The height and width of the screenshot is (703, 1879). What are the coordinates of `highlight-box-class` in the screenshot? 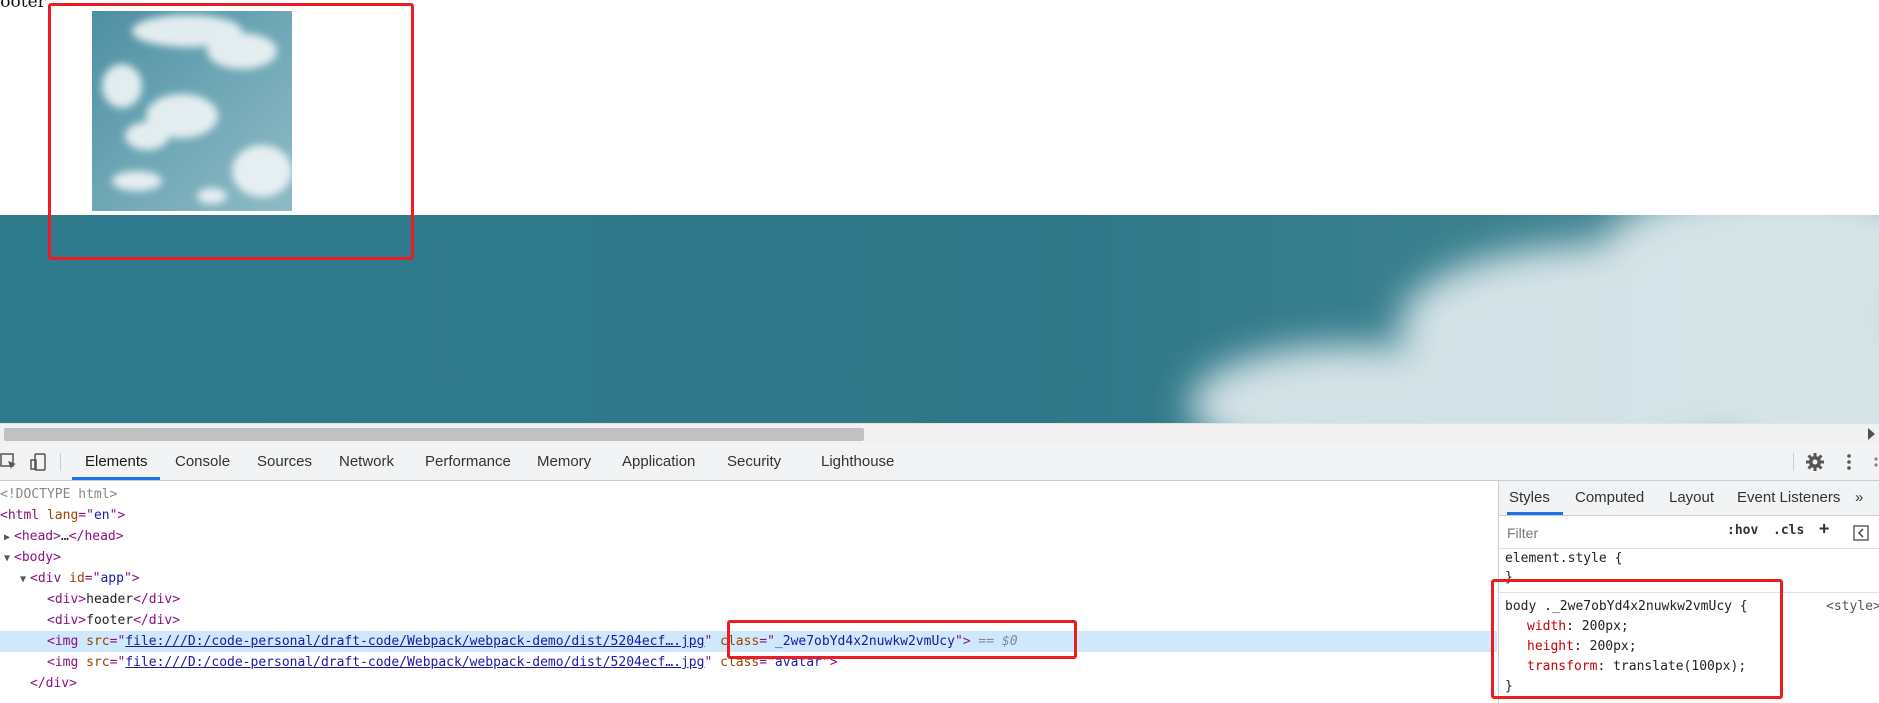 It's located at (902, 639).